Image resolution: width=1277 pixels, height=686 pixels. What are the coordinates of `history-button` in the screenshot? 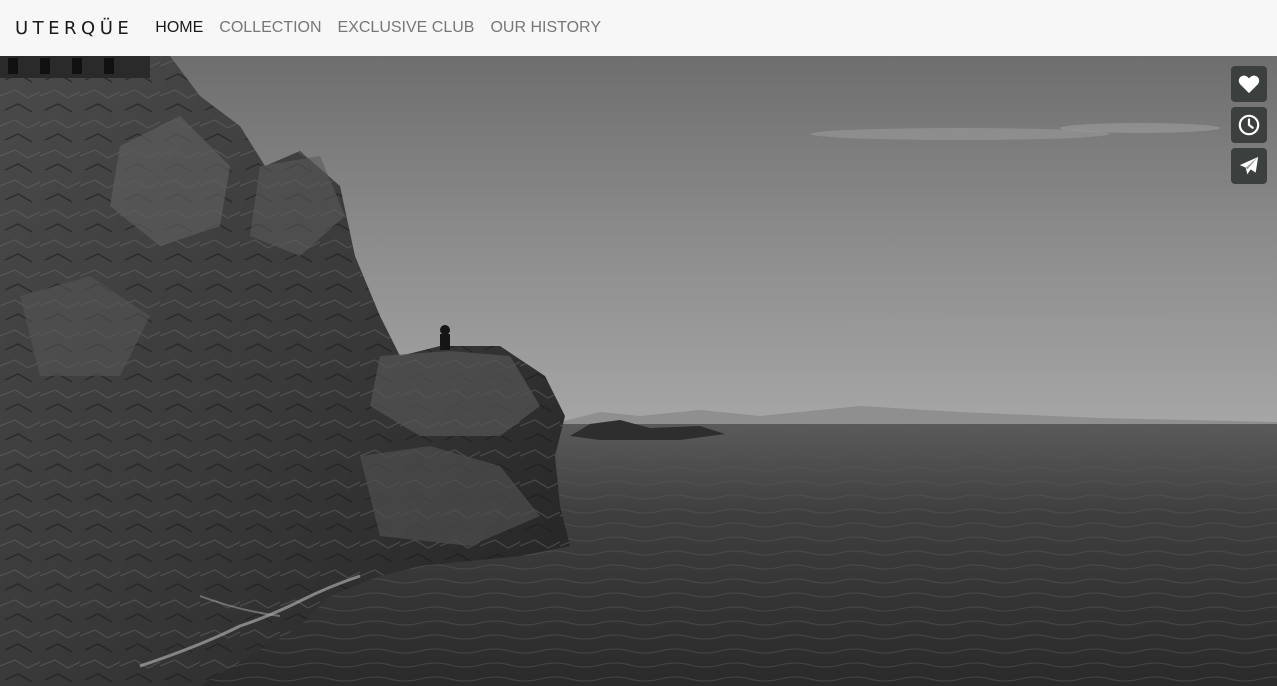 It's located at (1249, 125).